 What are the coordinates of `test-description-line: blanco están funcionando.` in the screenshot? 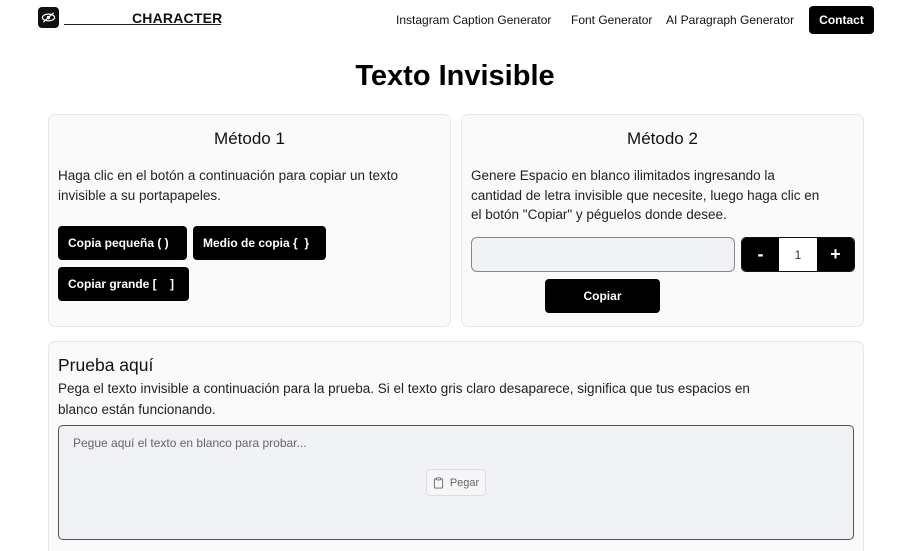 It's located at (137, 409).